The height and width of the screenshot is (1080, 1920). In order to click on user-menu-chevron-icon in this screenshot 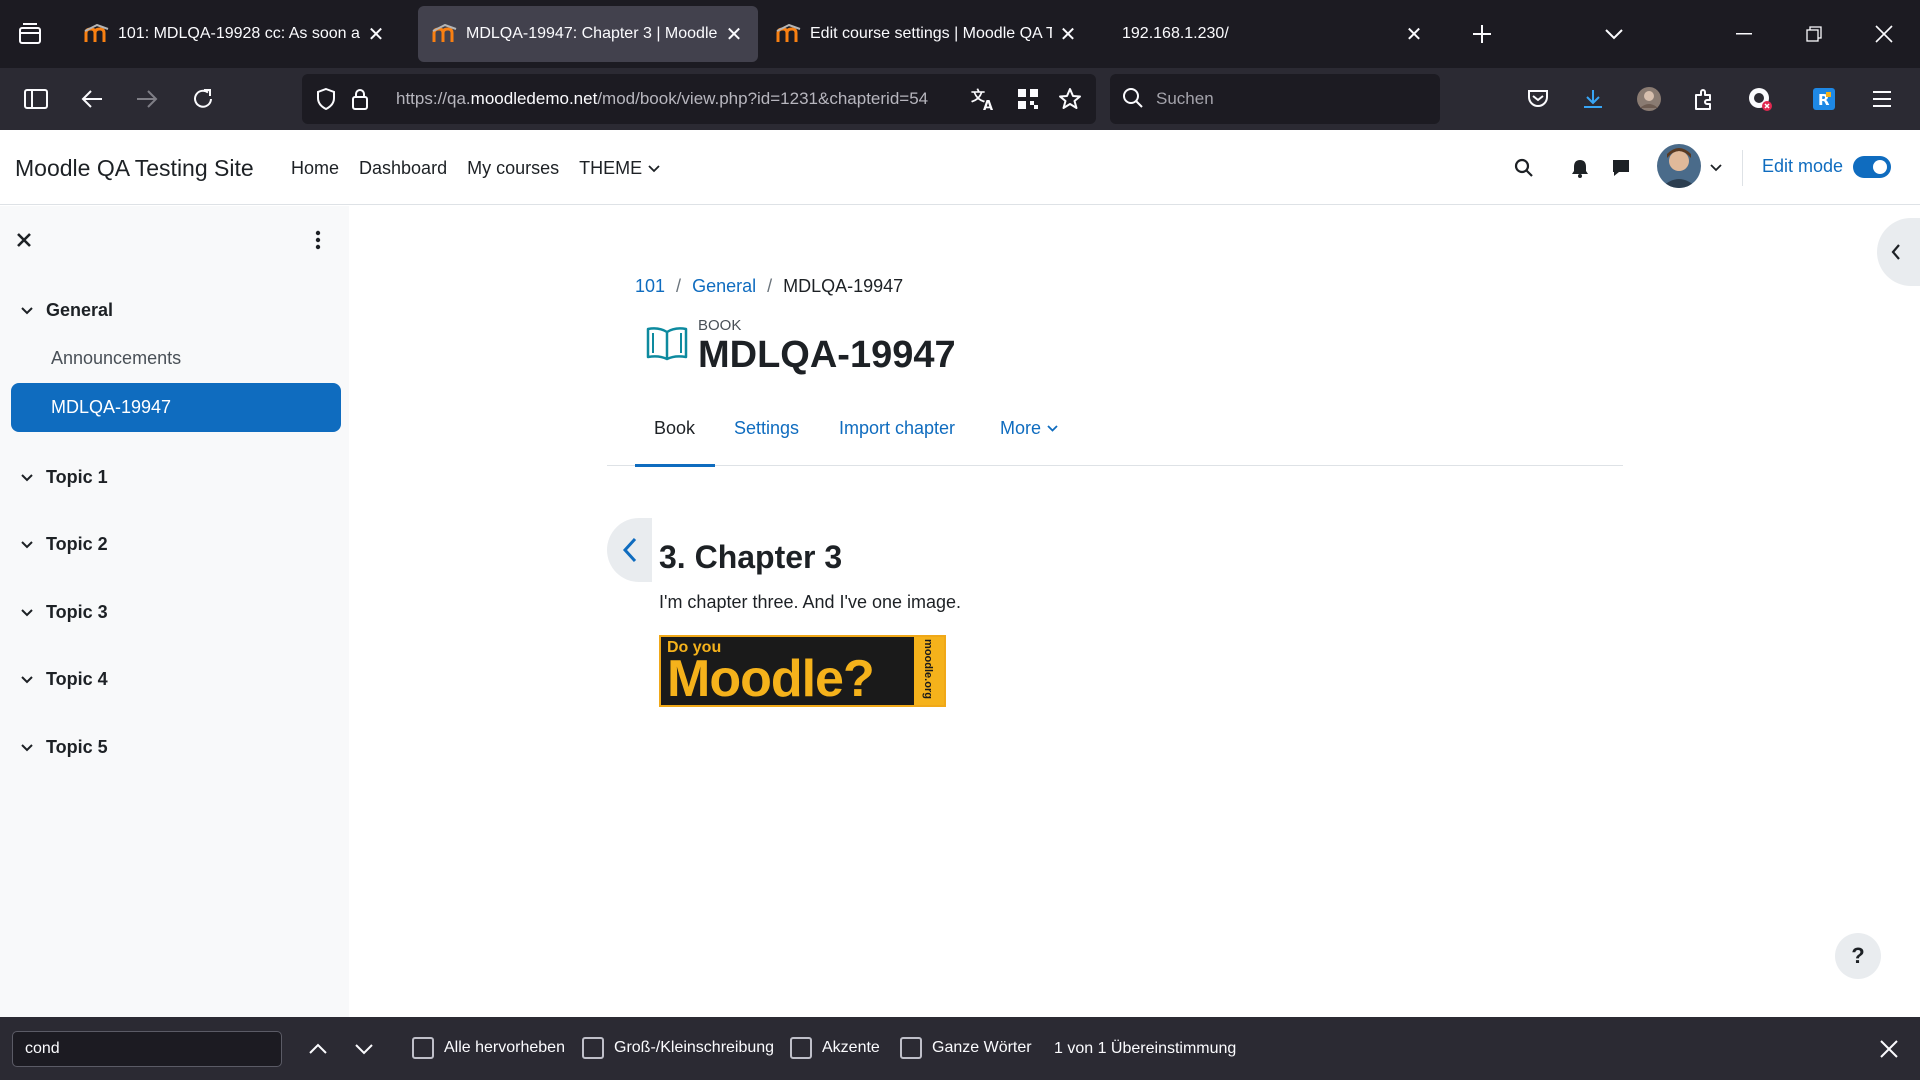, I will do `click(1716, 168)`.